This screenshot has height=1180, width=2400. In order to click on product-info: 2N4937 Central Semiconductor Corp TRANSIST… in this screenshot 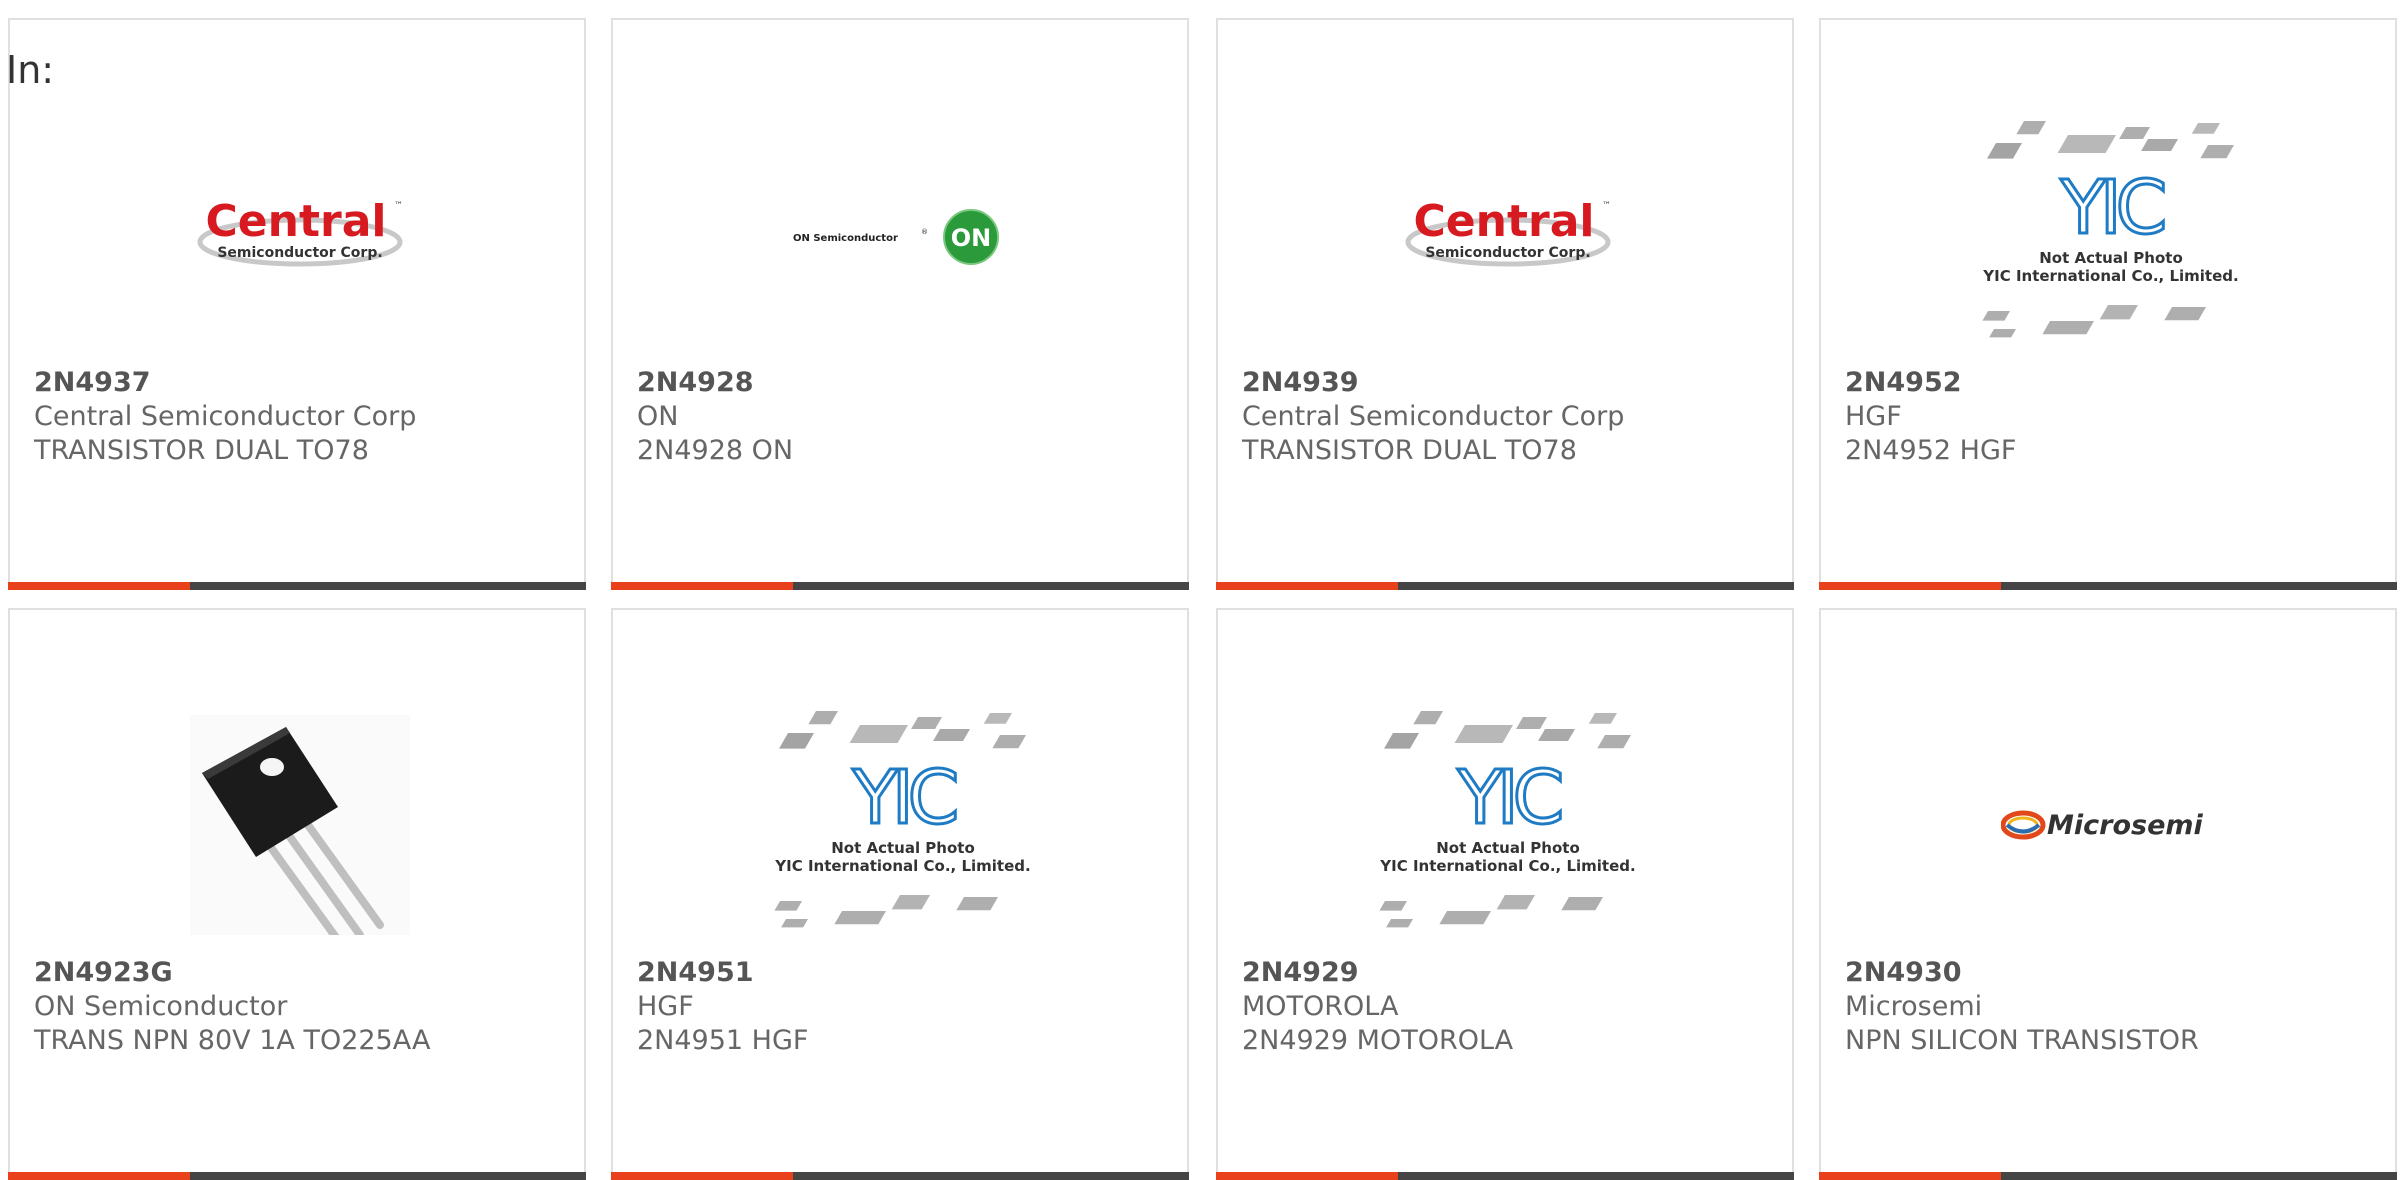, I will do `click(225, 417)`.